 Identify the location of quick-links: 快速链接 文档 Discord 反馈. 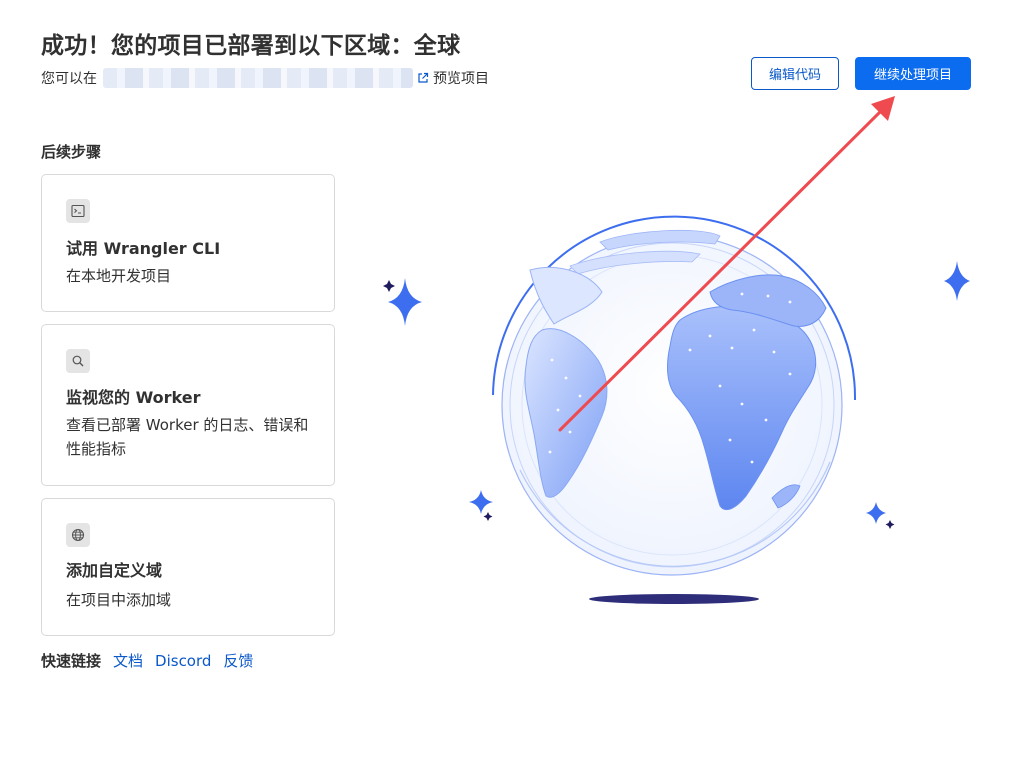
(153, 660).